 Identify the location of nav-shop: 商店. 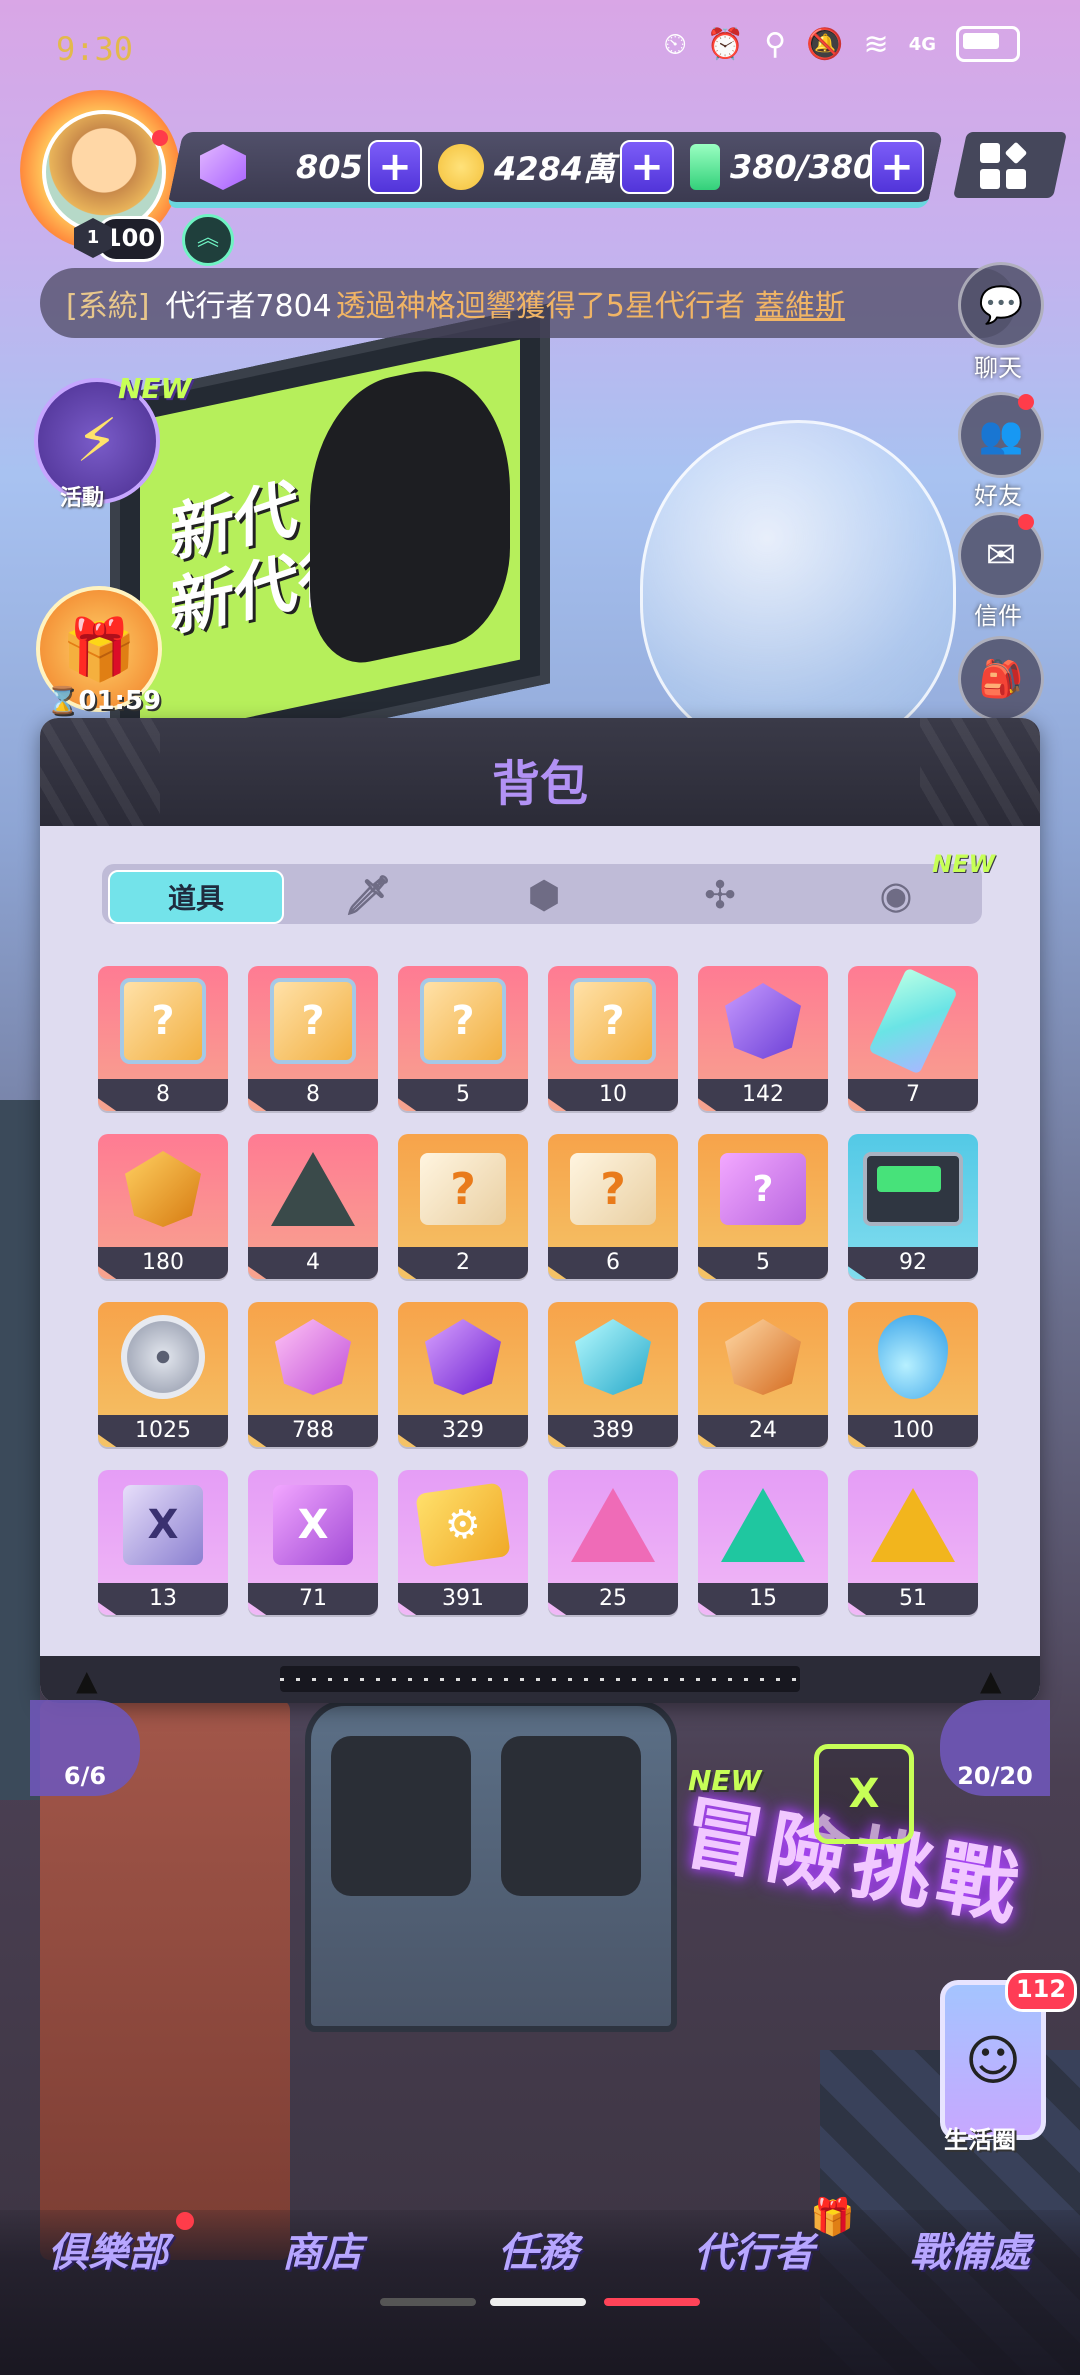
(322, 2249).